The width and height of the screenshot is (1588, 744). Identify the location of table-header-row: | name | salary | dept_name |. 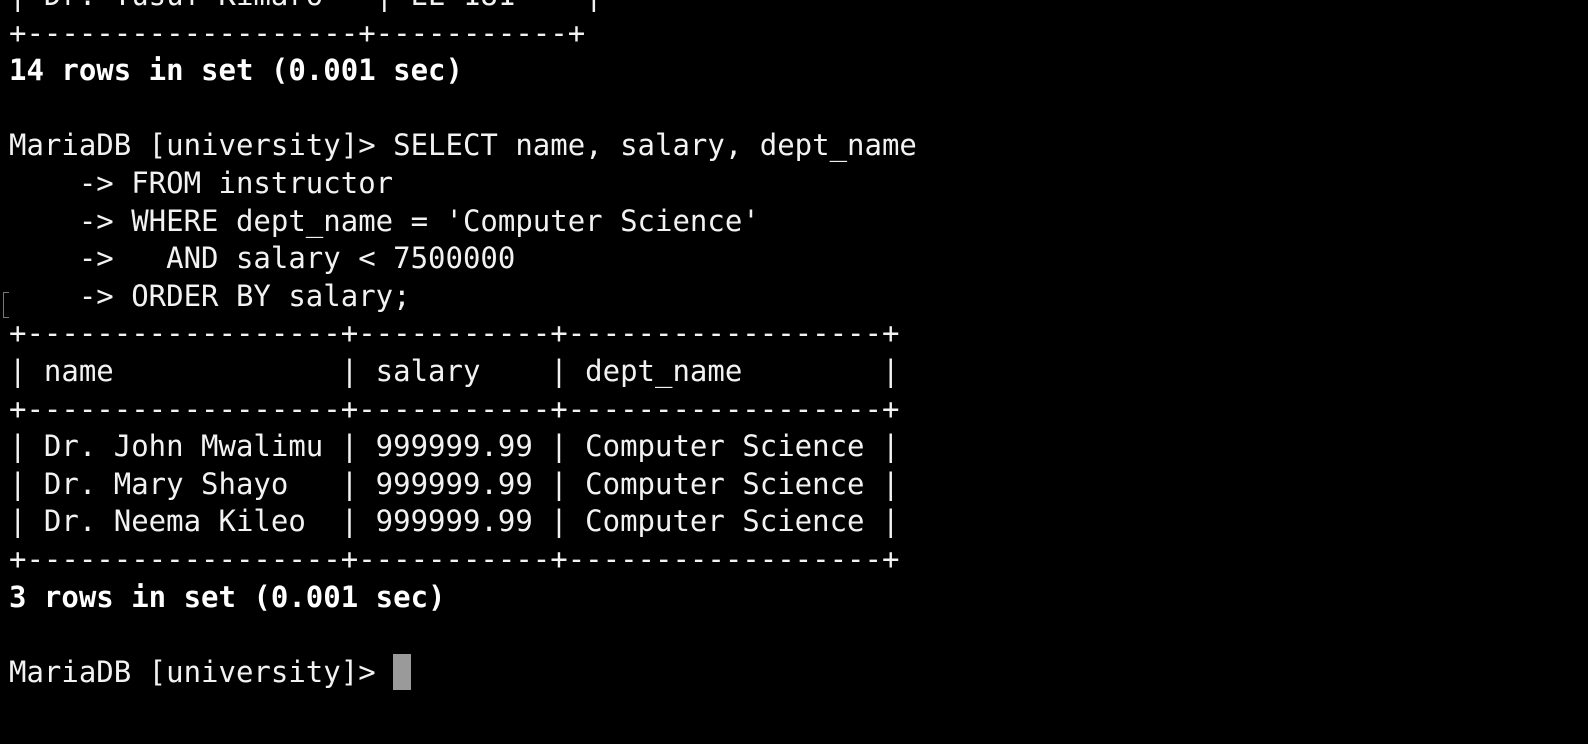
(454, 370).